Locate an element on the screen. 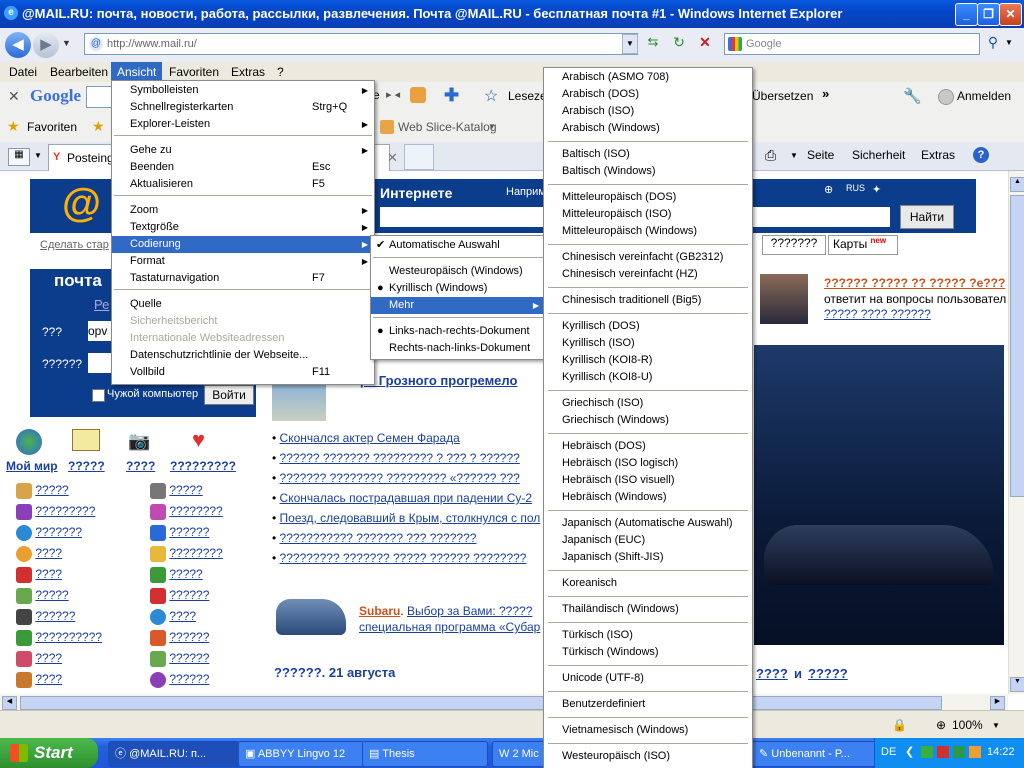  task-word: W 2 Mic is located at coordinates (521, 754).